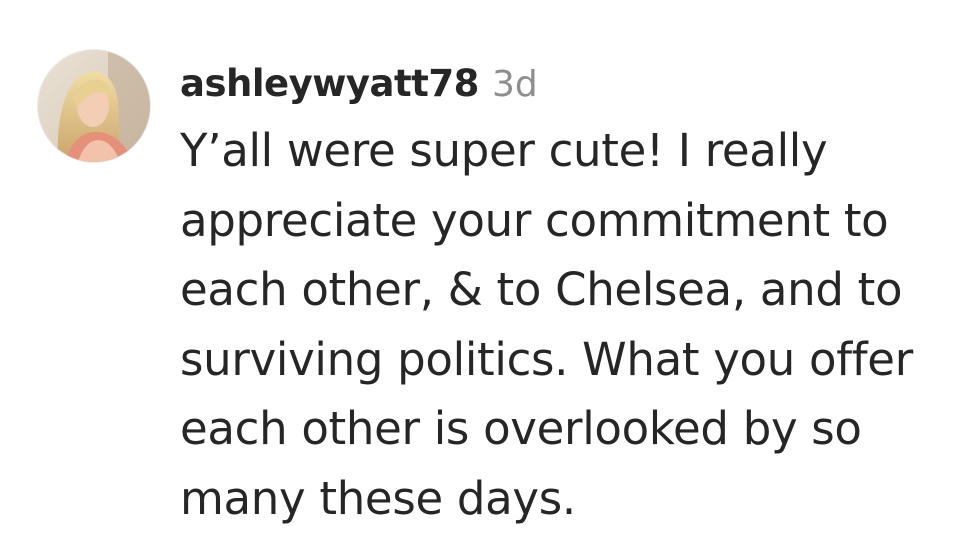 This screenshot has height=560, width=980. I want to click on comment-meta: ashleywyatt78 3d, so click(575, 84).